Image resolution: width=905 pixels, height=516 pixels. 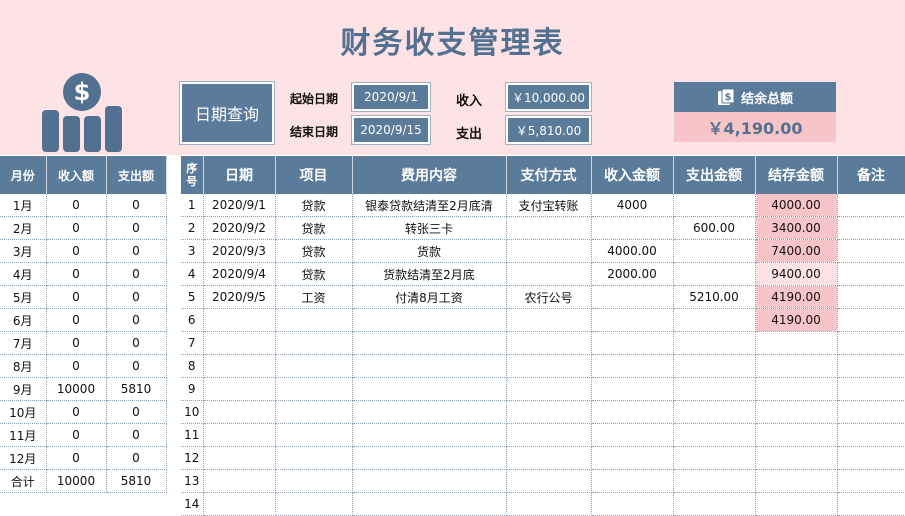 I want to click on table-cell: 10, so click(x=192, y=412).